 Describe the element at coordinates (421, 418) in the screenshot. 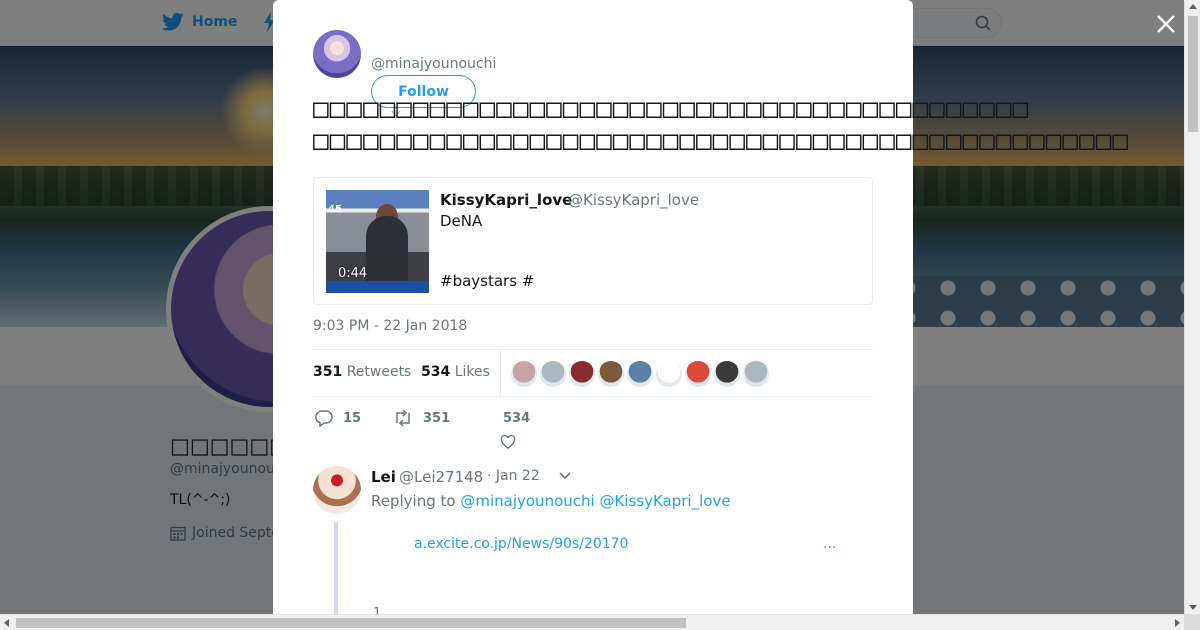

I see `retweet-button: 351` at that location.